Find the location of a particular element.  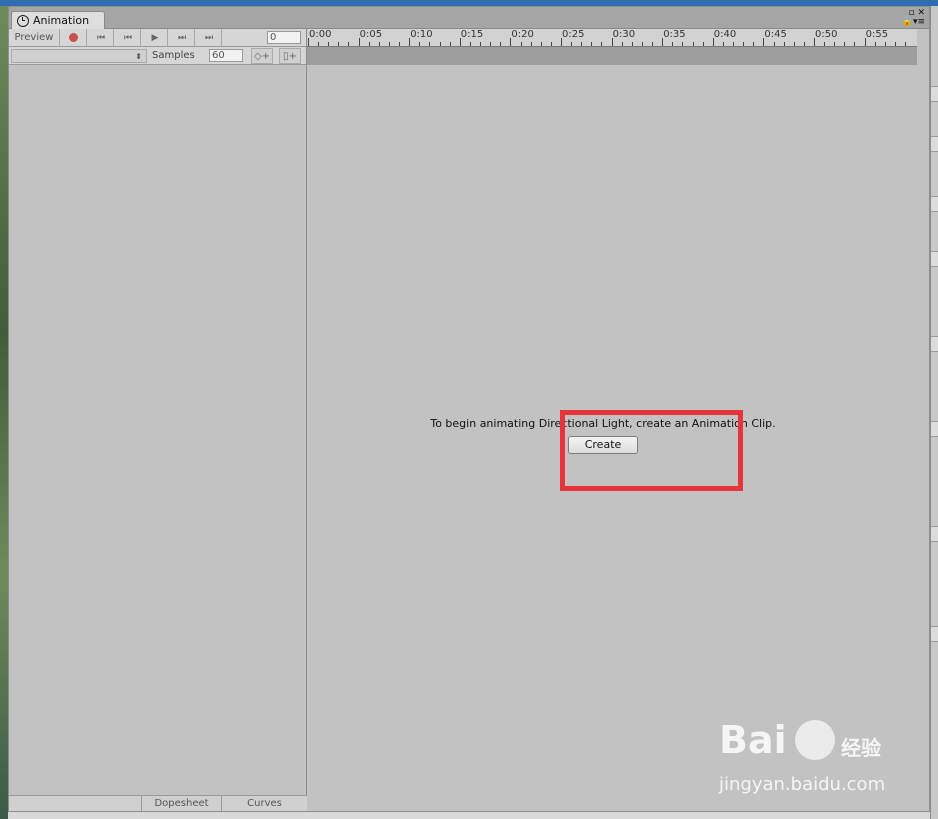

ruler-label: 0:55 is located at coordinates (877, 34).